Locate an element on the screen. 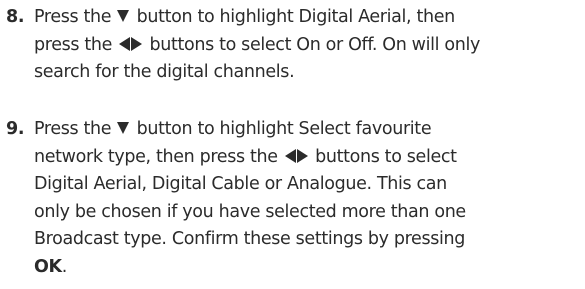 The height and width of the screenshot is (289, 585). step-line: OK. is located at coordinates (307, 268).